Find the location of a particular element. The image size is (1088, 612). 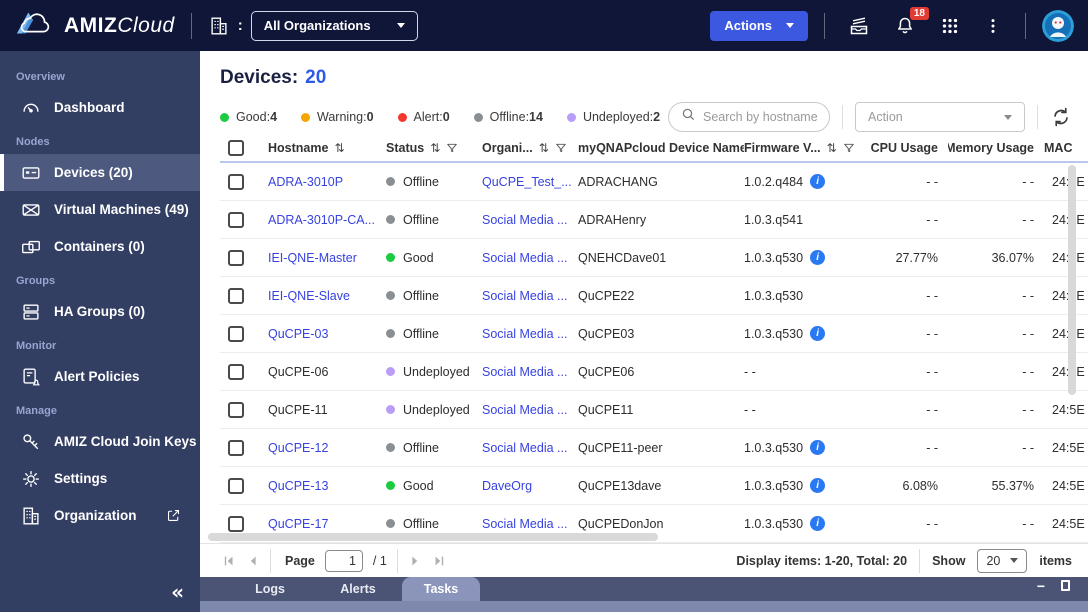

dashboard-icon is located at coordinates (31, 108).